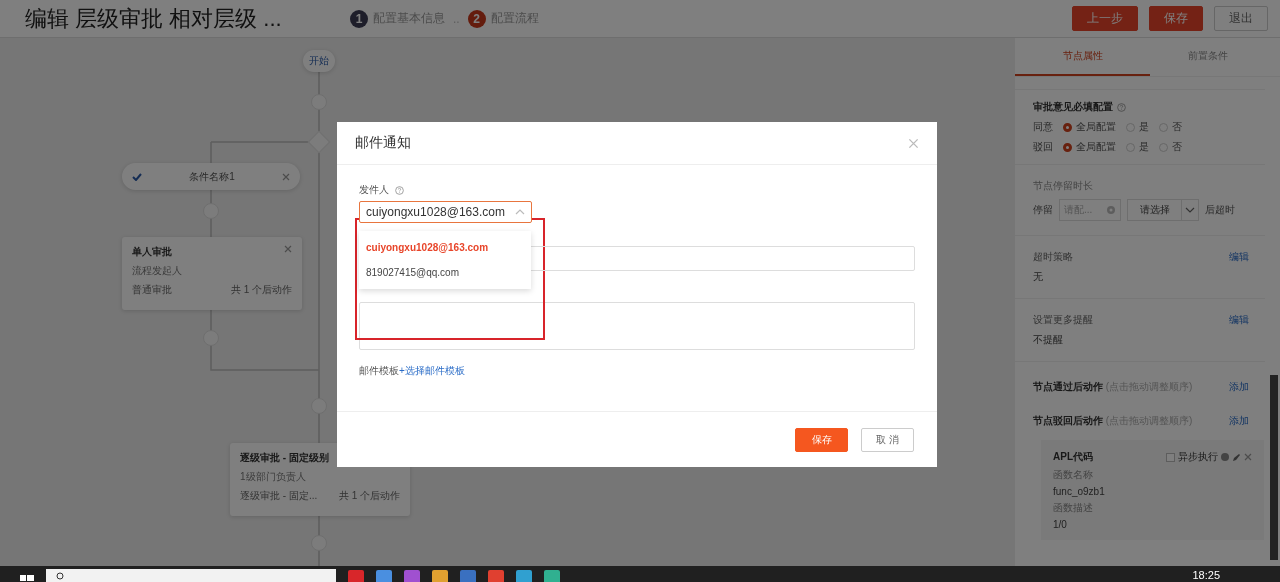 The width and height of the screenshot is (1280, 582). I want to click on node-assignee: 流程发起人, so click(157, 271).